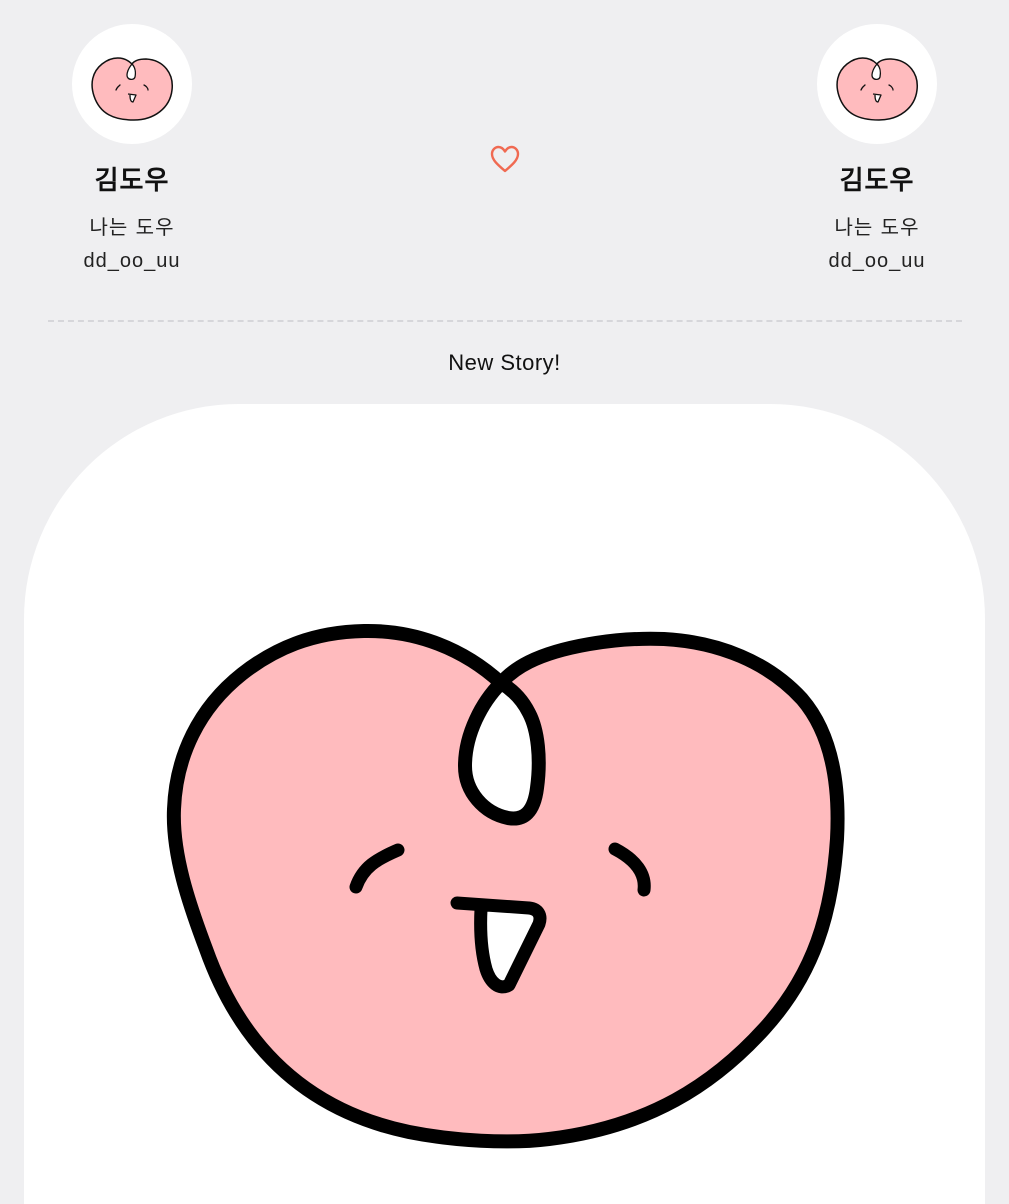 This screenshot has width=1009, height=1204. Describe the element at coordinates (505, 159) in the screenshot. I see `heart-outline-icon` at that location.